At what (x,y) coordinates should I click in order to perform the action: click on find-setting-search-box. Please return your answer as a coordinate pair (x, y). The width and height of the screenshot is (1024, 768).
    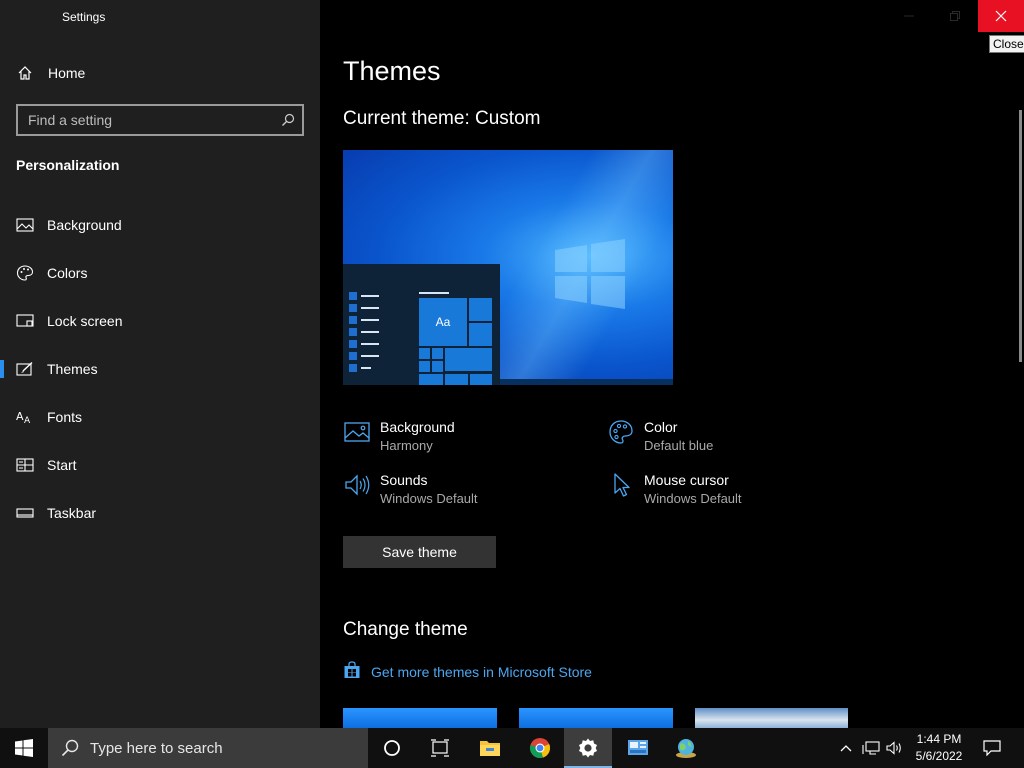
    Looking at the image, I should click on (160, 120).